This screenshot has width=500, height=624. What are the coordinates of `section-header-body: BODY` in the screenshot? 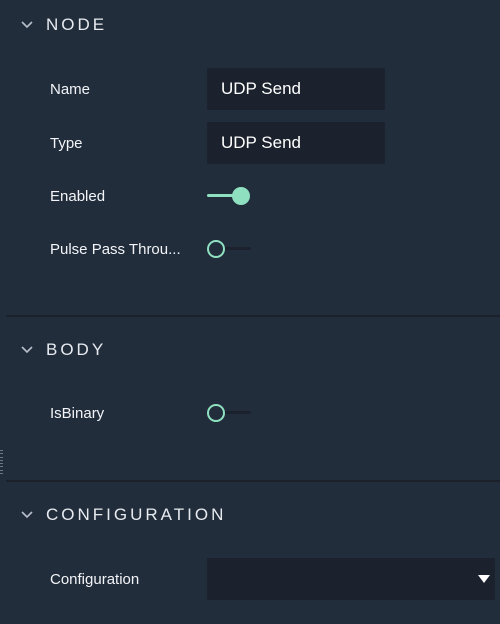 It's located at (250, 350).